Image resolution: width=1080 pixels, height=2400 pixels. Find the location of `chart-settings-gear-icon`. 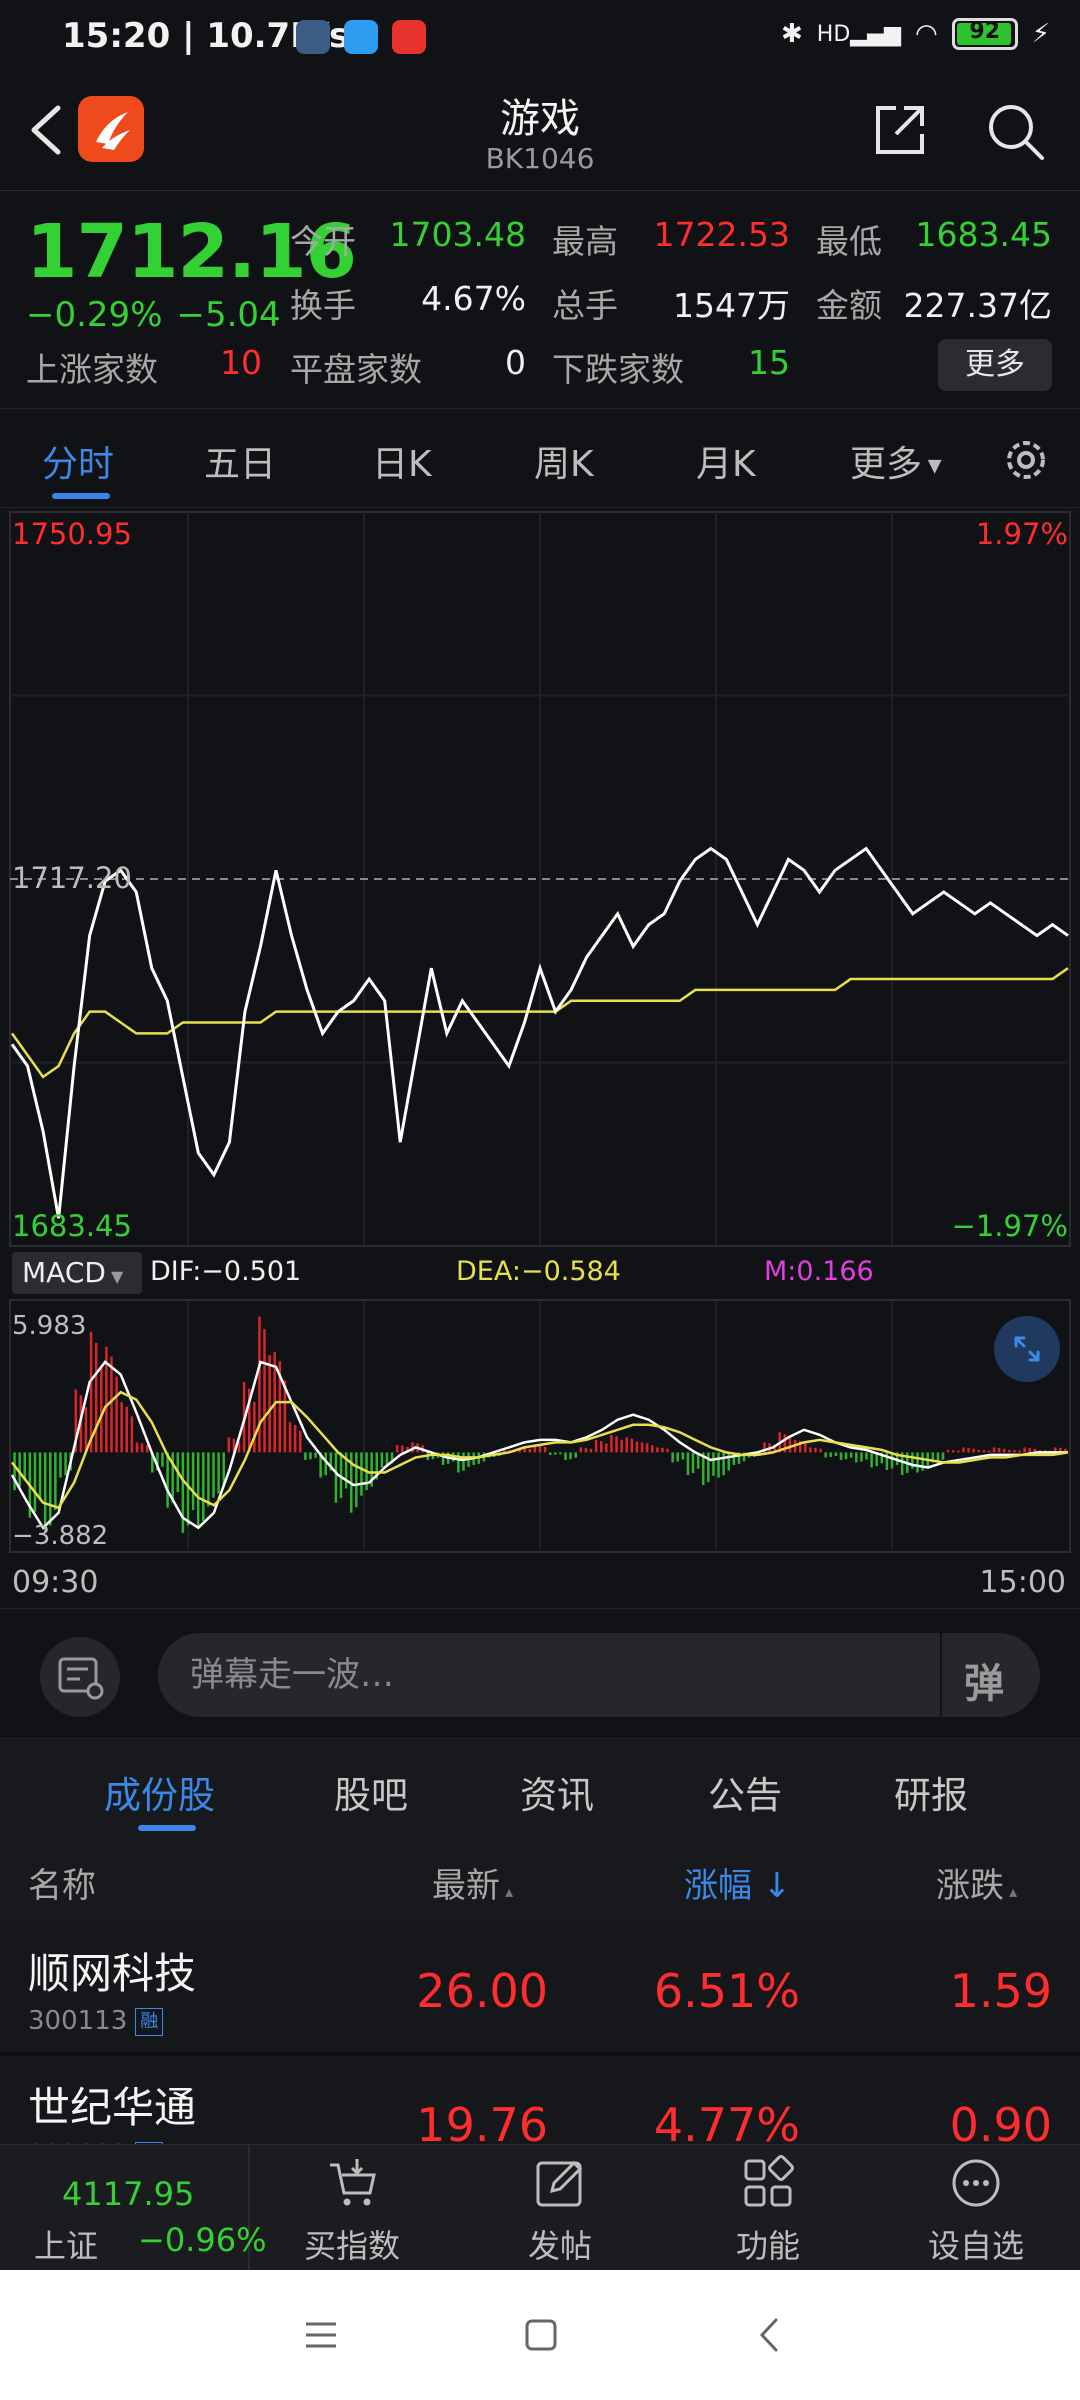

chart-settings-gear-icon is located at coordinates (1026, 460).